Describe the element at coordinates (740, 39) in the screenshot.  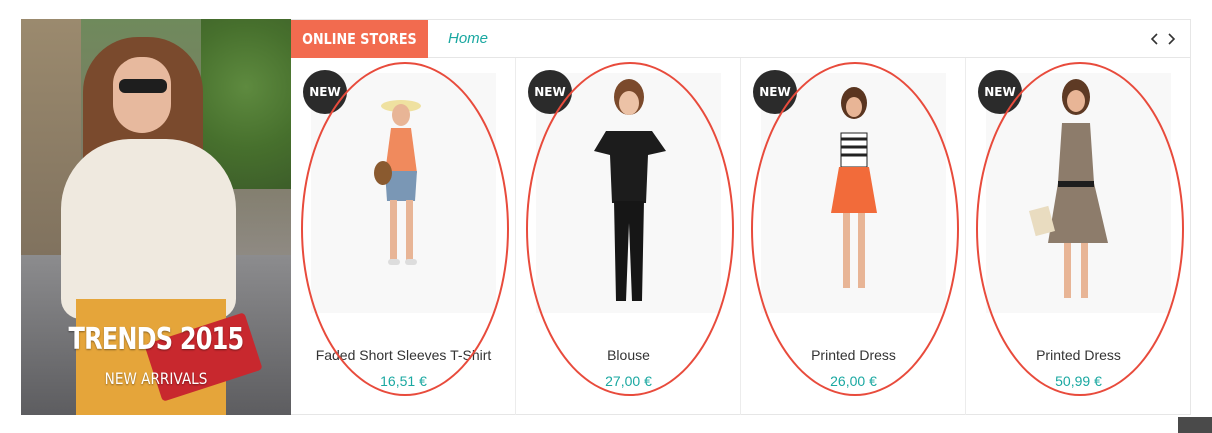
I see `tab-bar: ONLINE STORES Home` at that location.